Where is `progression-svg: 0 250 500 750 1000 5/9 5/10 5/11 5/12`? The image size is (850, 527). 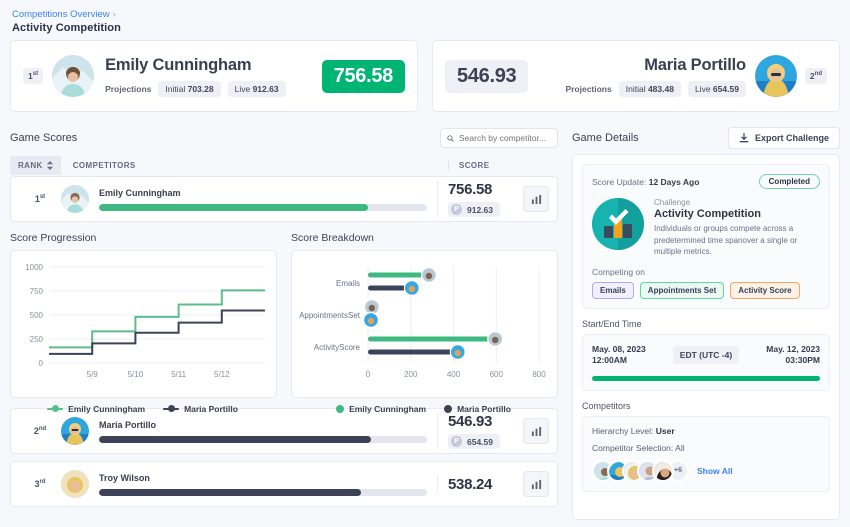 progression-svg: 0 250 500 750 1000 5/9 5/10 5/11 5/12 is located at coordinates (145, 321).